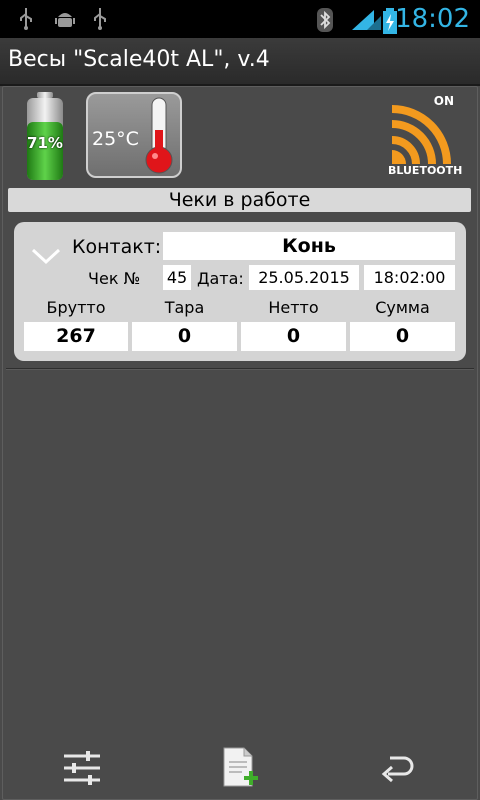  What do you see at coordinates (177, 277) in the screenshot?
I see `check-number-field: 45` at bounding box center [177, 277].